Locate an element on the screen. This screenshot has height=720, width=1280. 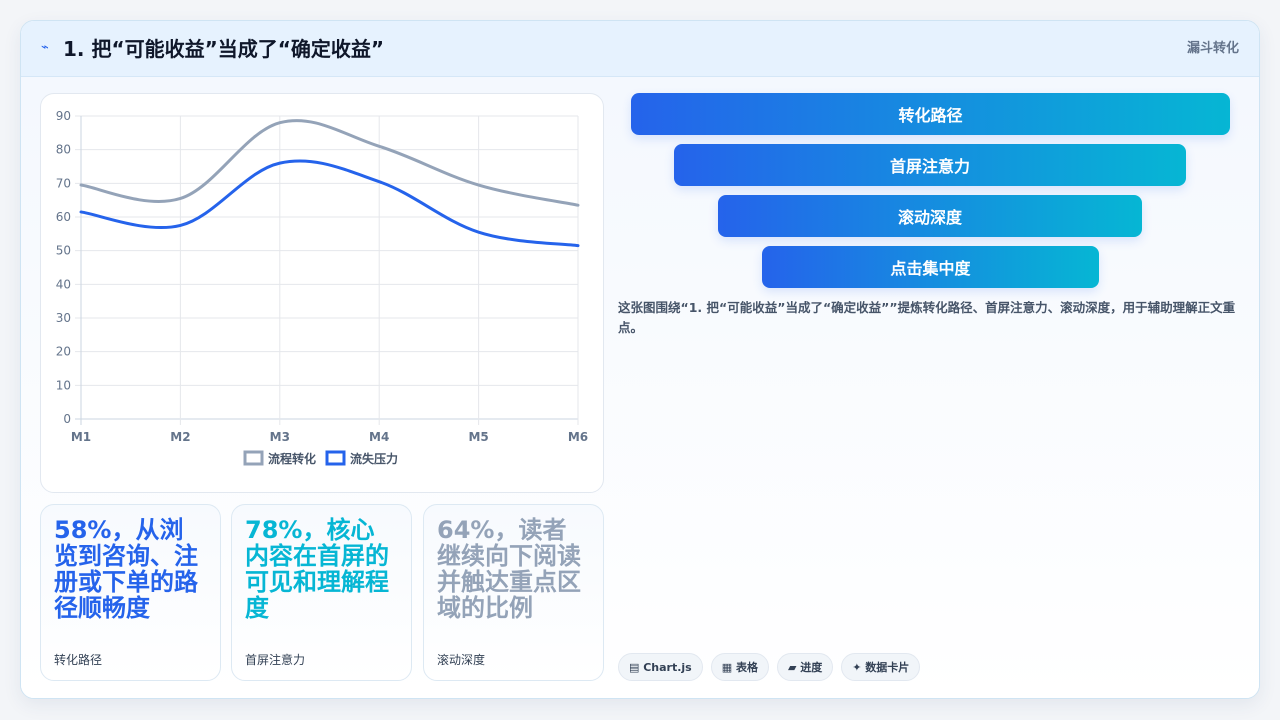
x-tick-label: M1 is located at coordinates (81, 437).